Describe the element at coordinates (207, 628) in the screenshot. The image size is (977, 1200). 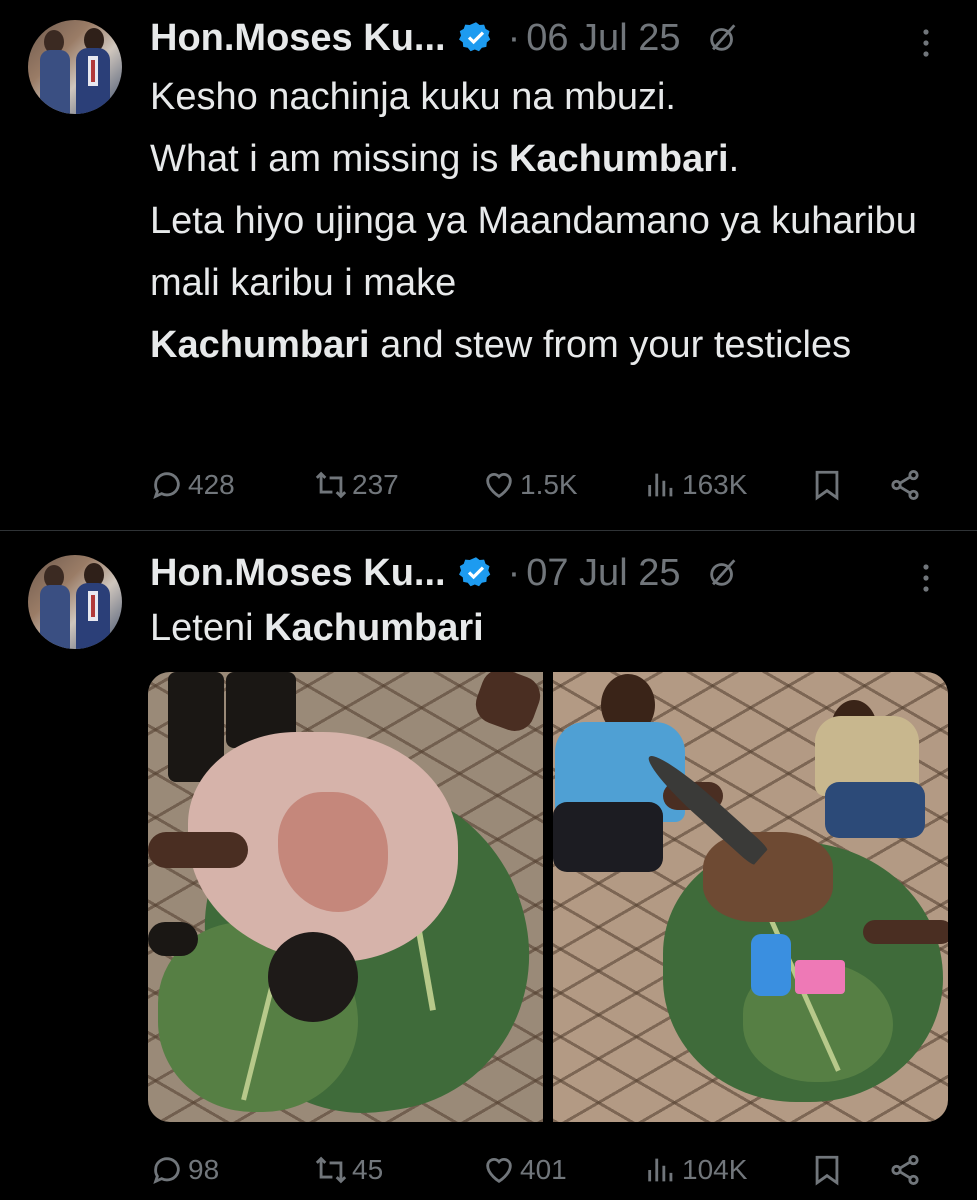
I see `text-segment: Leteni` at that location.